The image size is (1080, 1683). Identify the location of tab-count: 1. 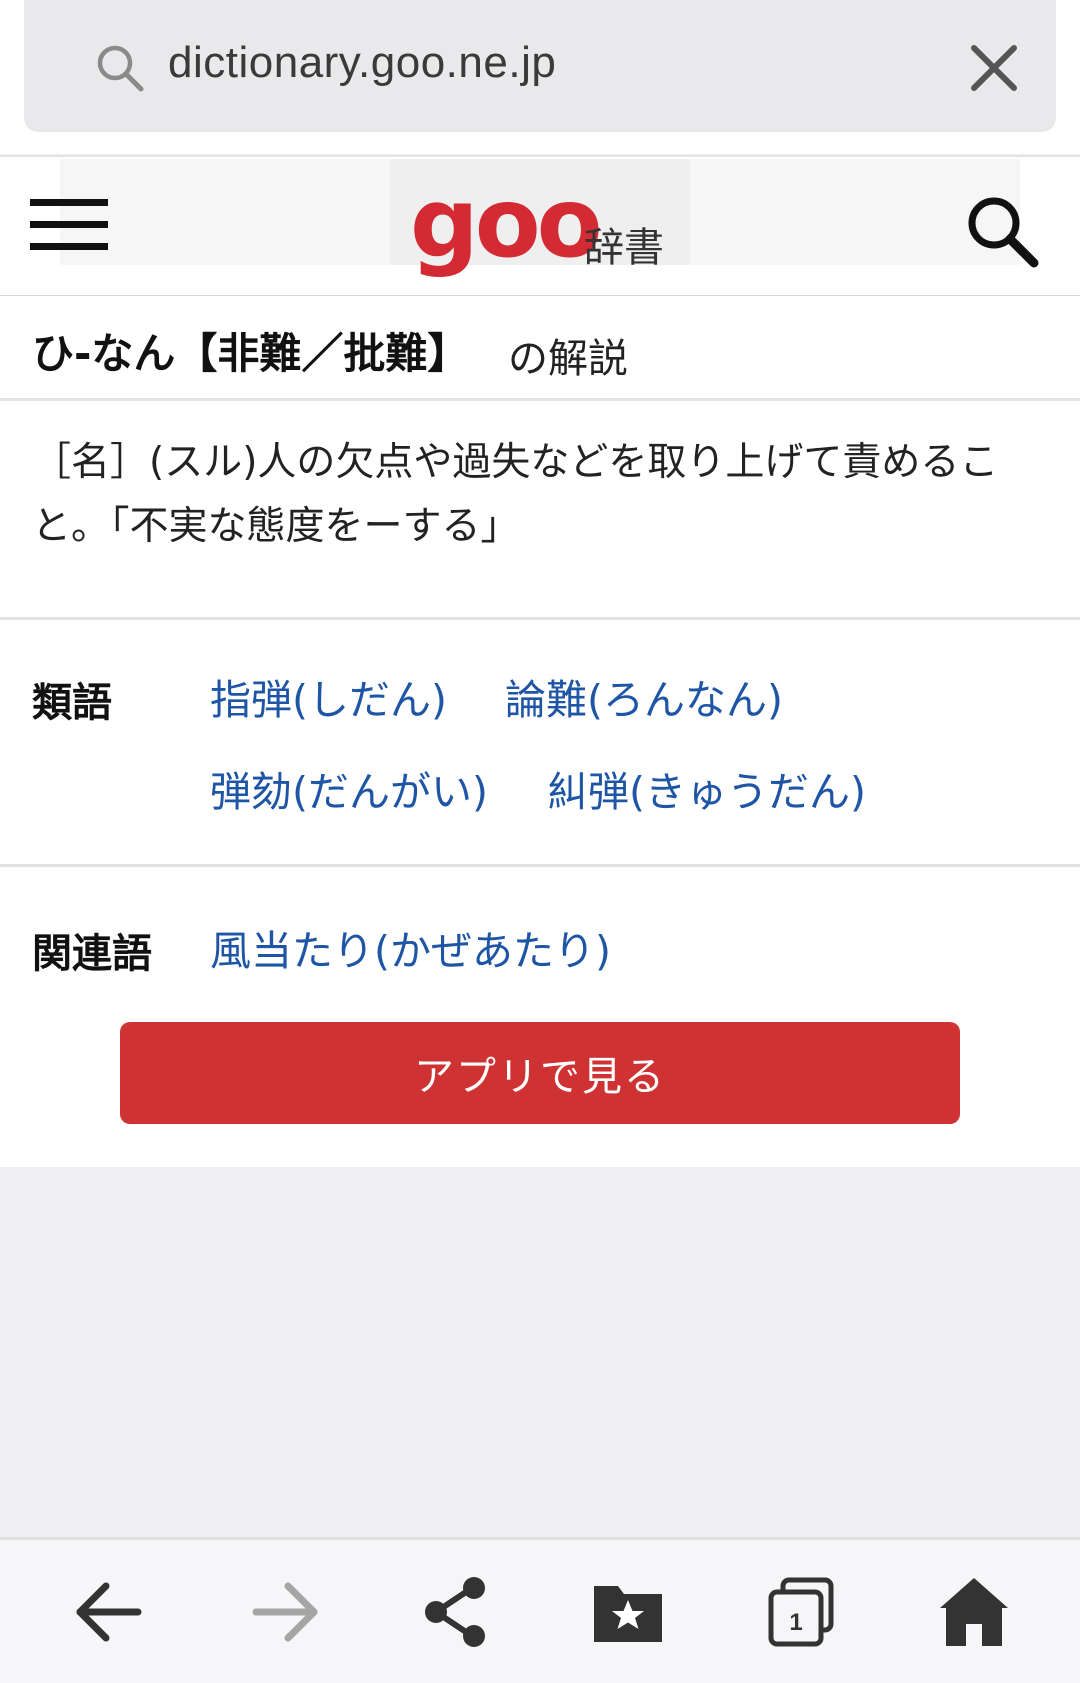
(795, 1622).